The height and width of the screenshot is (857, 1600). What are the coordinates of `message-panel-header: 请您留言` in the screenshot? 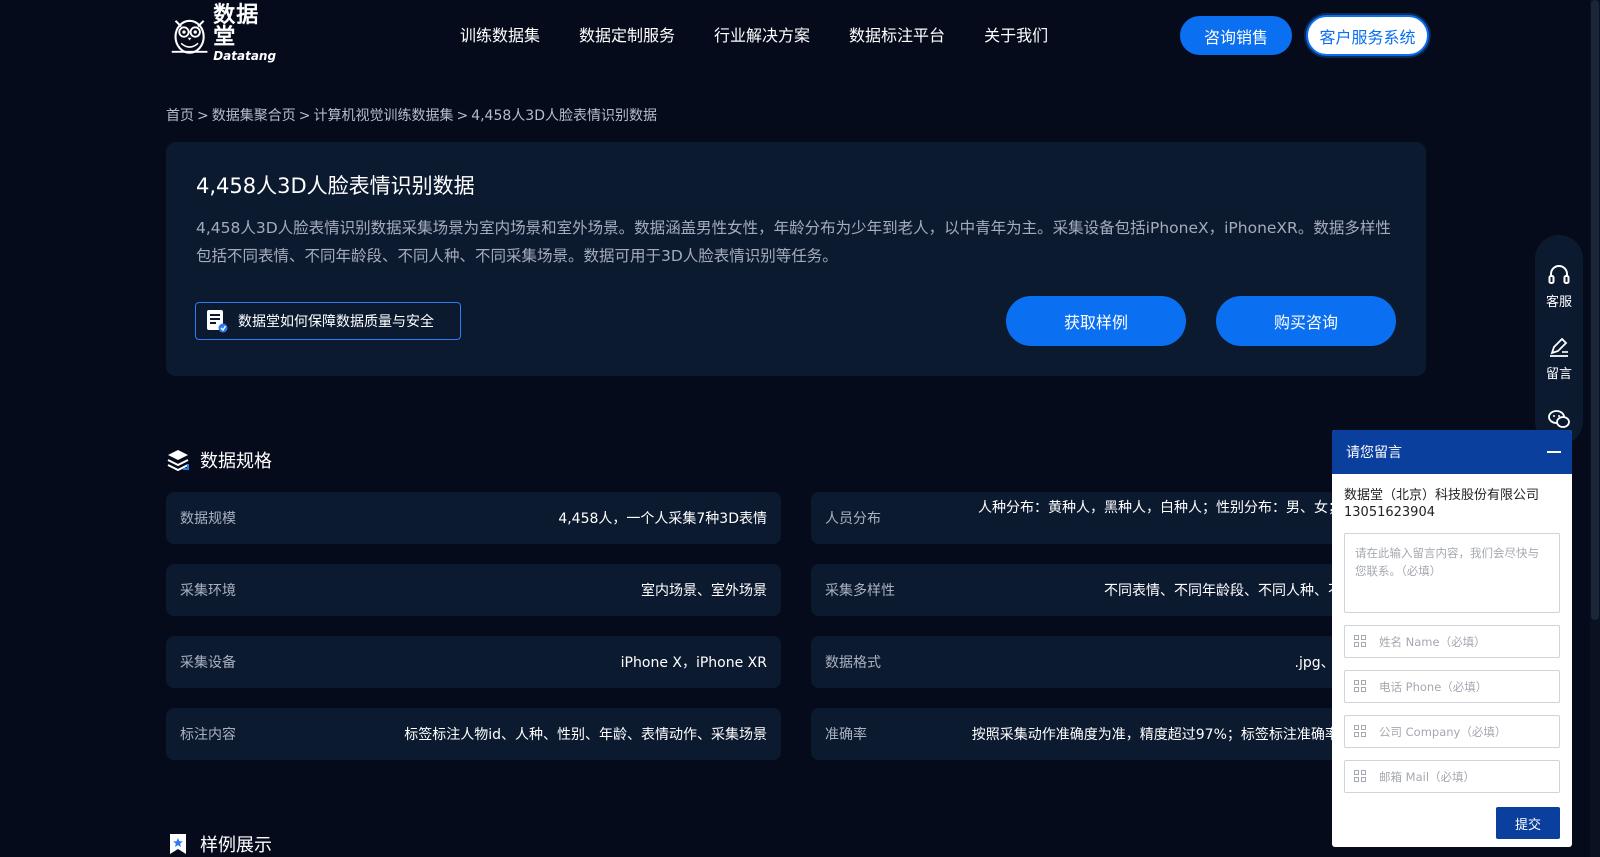 It's located at (1452, 452).